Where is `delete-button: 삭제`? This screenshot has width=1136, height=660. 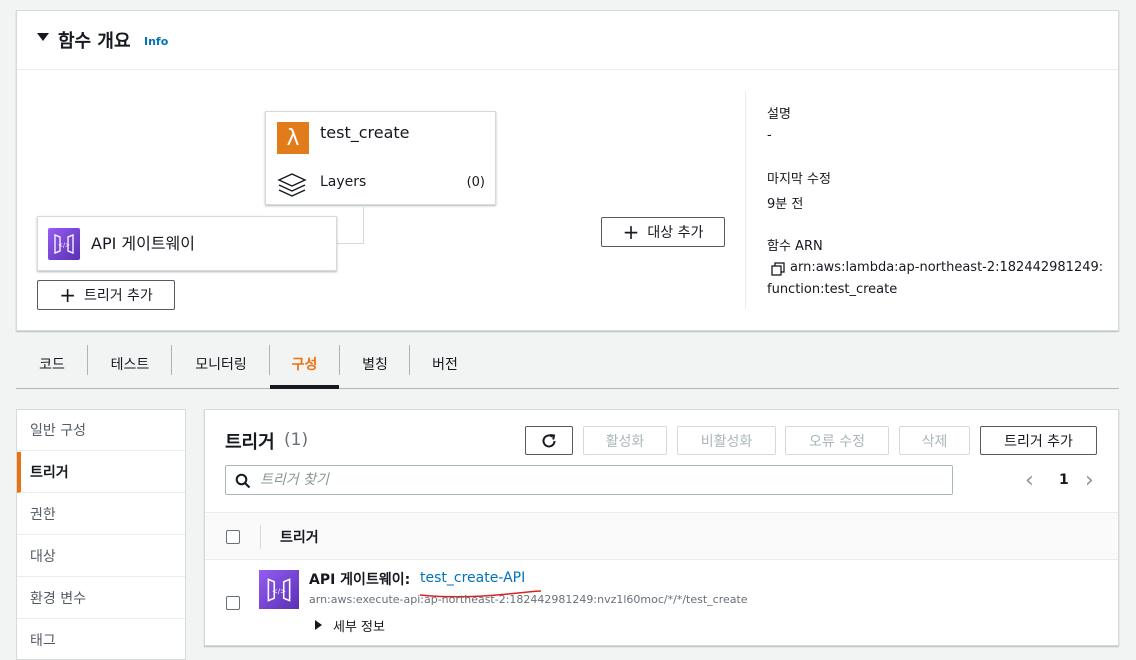 delete-button: 삭제 is located at coordinates (934, 440).